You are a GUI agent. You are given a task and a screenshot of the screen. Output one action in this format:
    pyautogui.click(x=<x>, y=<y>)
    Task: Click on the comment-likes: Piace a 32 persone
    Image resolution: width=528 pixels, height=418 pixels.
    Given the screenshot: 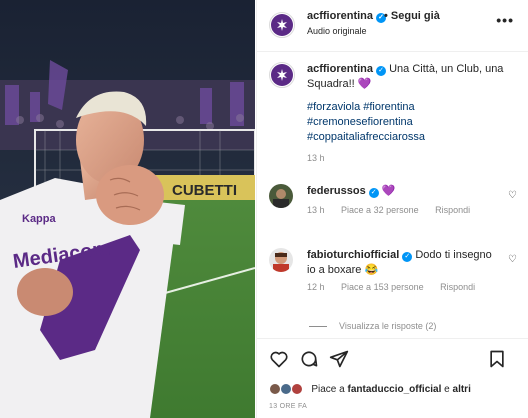 What is the action you would take?
    pyautogui.click(x=380, y=210)
    